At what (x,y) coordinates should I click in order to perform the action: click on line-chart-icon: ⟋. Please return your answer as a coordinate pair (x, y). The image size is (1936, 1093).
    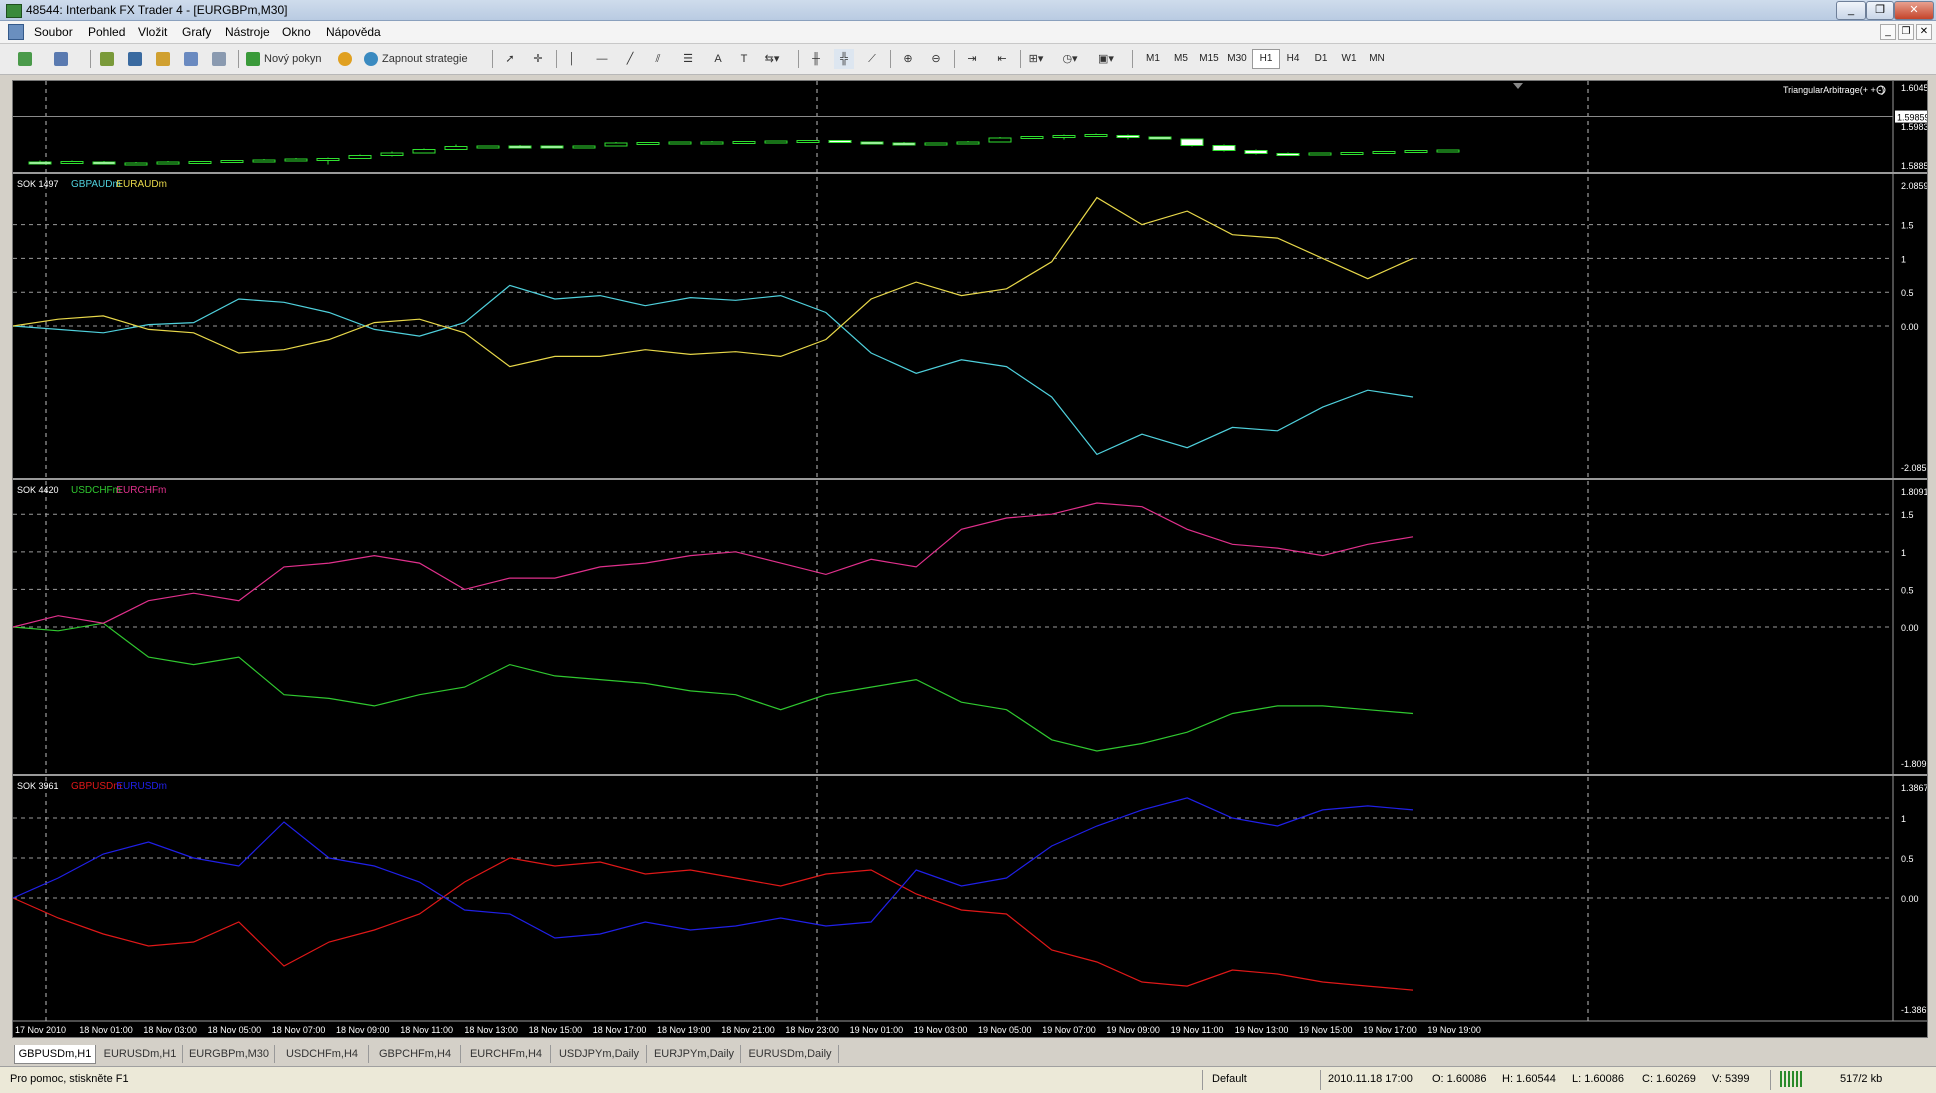
    Looking at the image, I should click on (872, 59).